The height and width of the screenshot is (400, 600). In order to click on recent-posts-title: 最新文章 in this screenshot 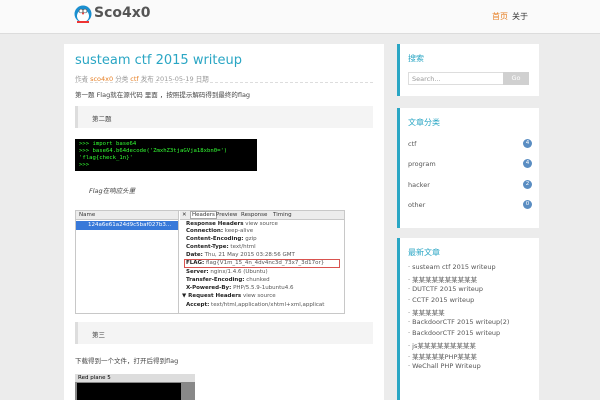, I will do `click(424, 252)`.